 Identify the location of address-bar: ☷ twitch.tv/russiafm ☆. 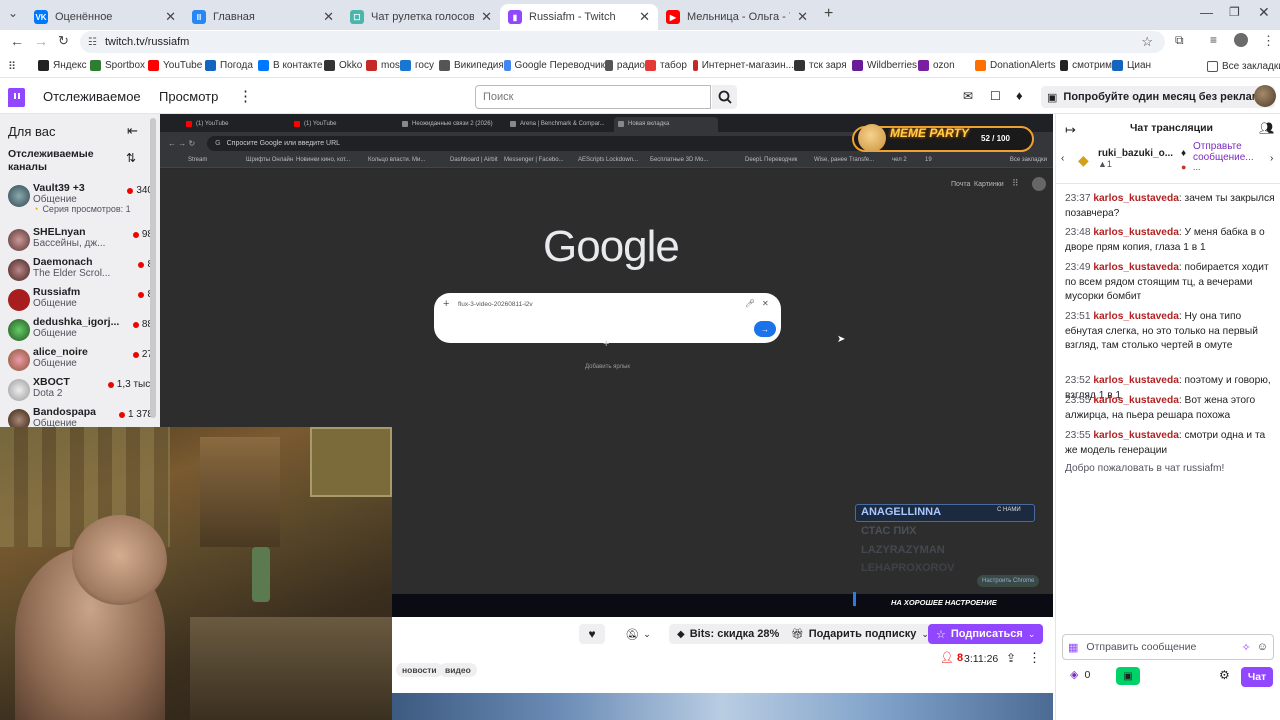
(622, 42).